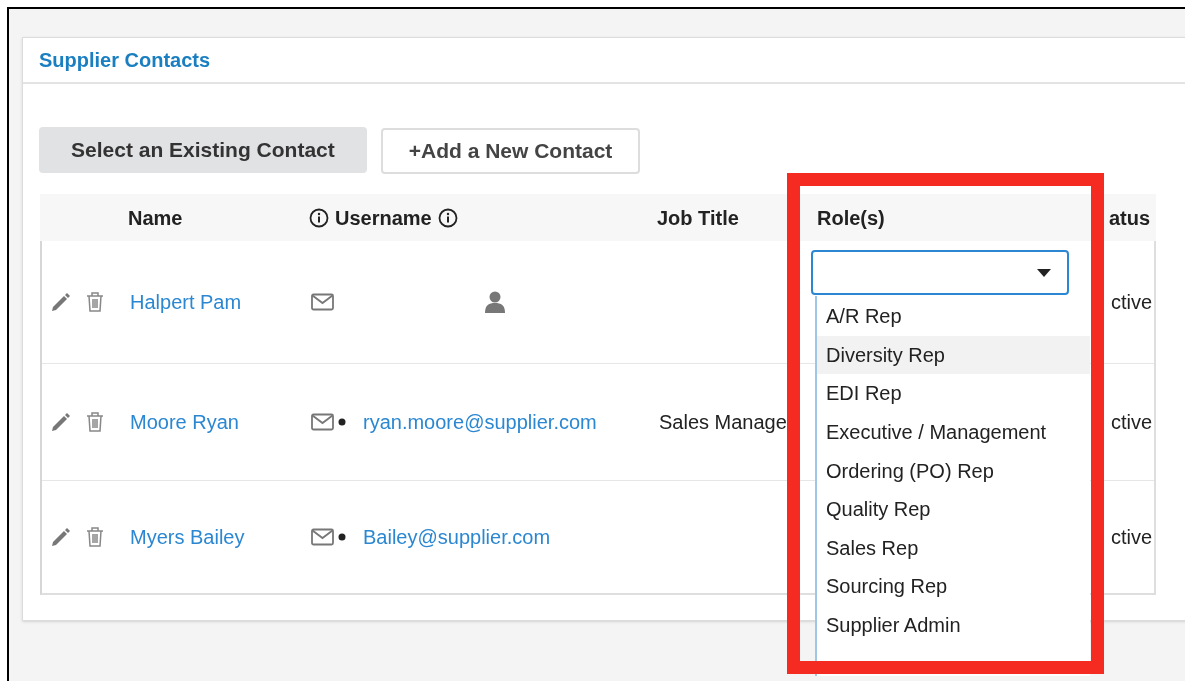 This screenshot has width=1185, height=681. Describe the element at coordinates (953, 355) in the screenshot. I see `dropdown-option: Diversity Rep` at that location.